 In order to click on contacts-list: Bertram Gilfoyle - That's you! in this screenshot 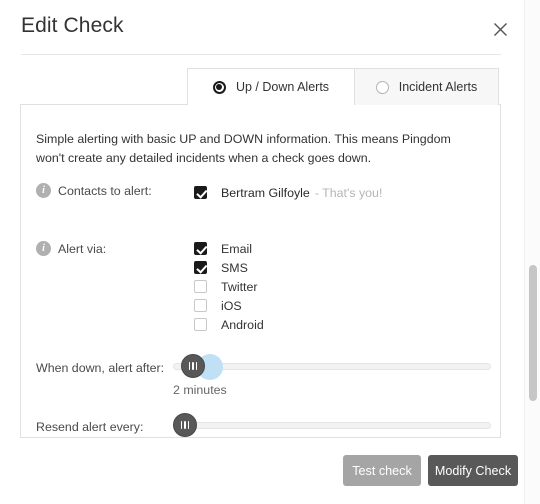, I will do `click(288, 192)`.